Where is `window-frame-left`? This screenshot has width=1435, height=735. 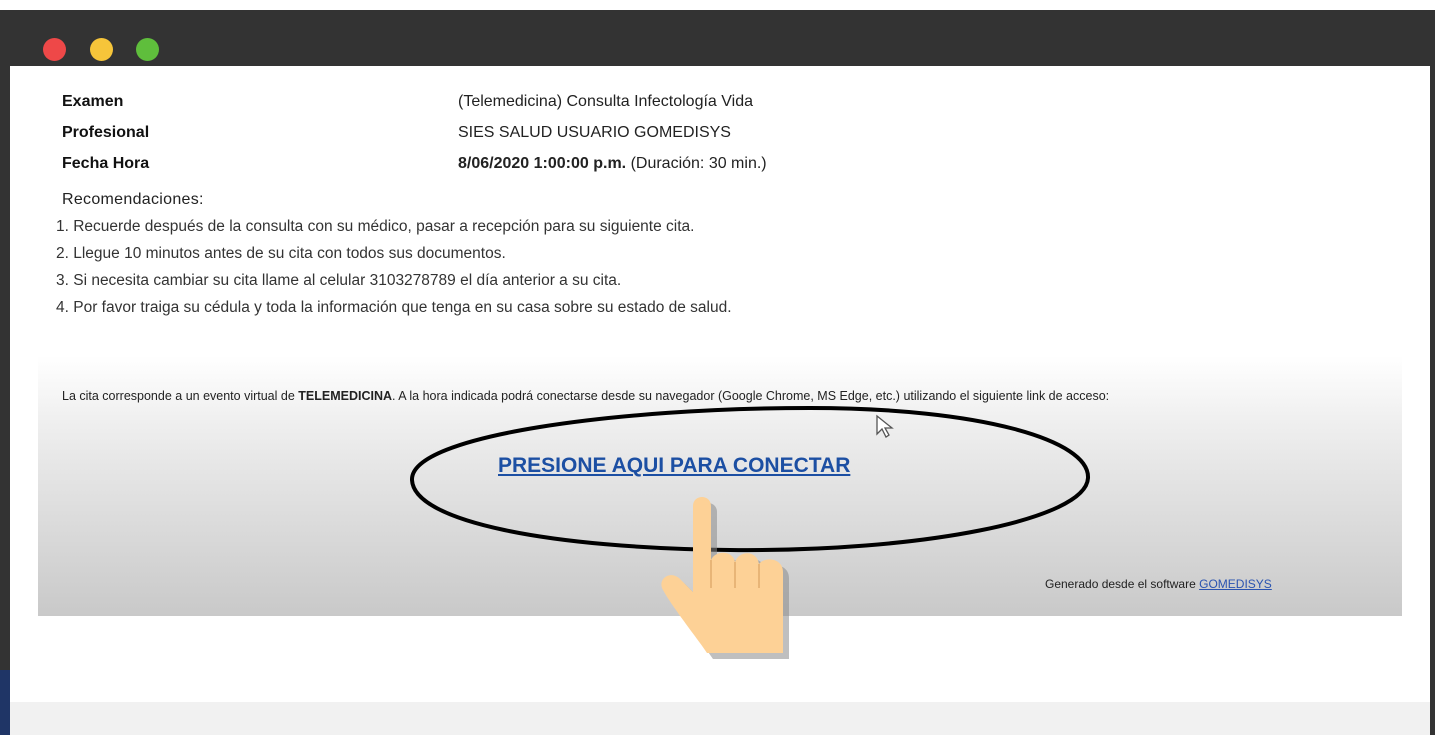 window-frame-left is located at coordinates (5, 400).